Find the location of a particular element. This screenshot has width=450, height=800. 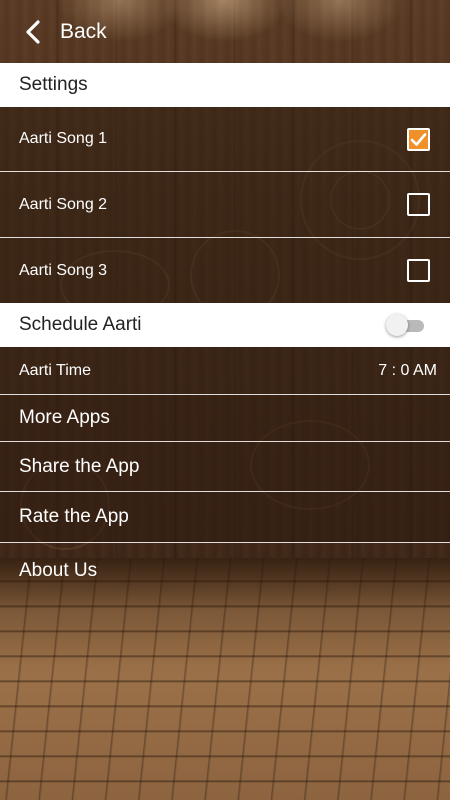

back-label: Back is located at coordinates (83, 31).